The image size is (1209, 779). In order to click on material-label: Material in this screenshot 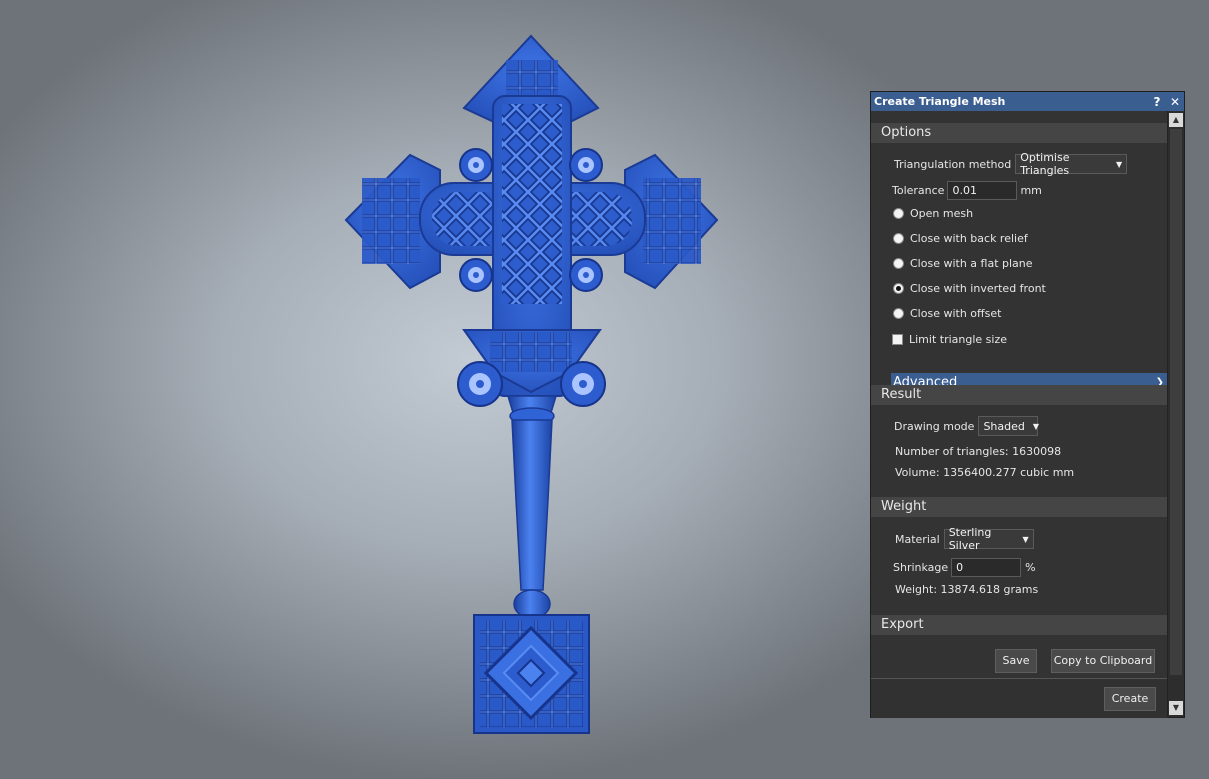, I will do `click(917, 539)`.